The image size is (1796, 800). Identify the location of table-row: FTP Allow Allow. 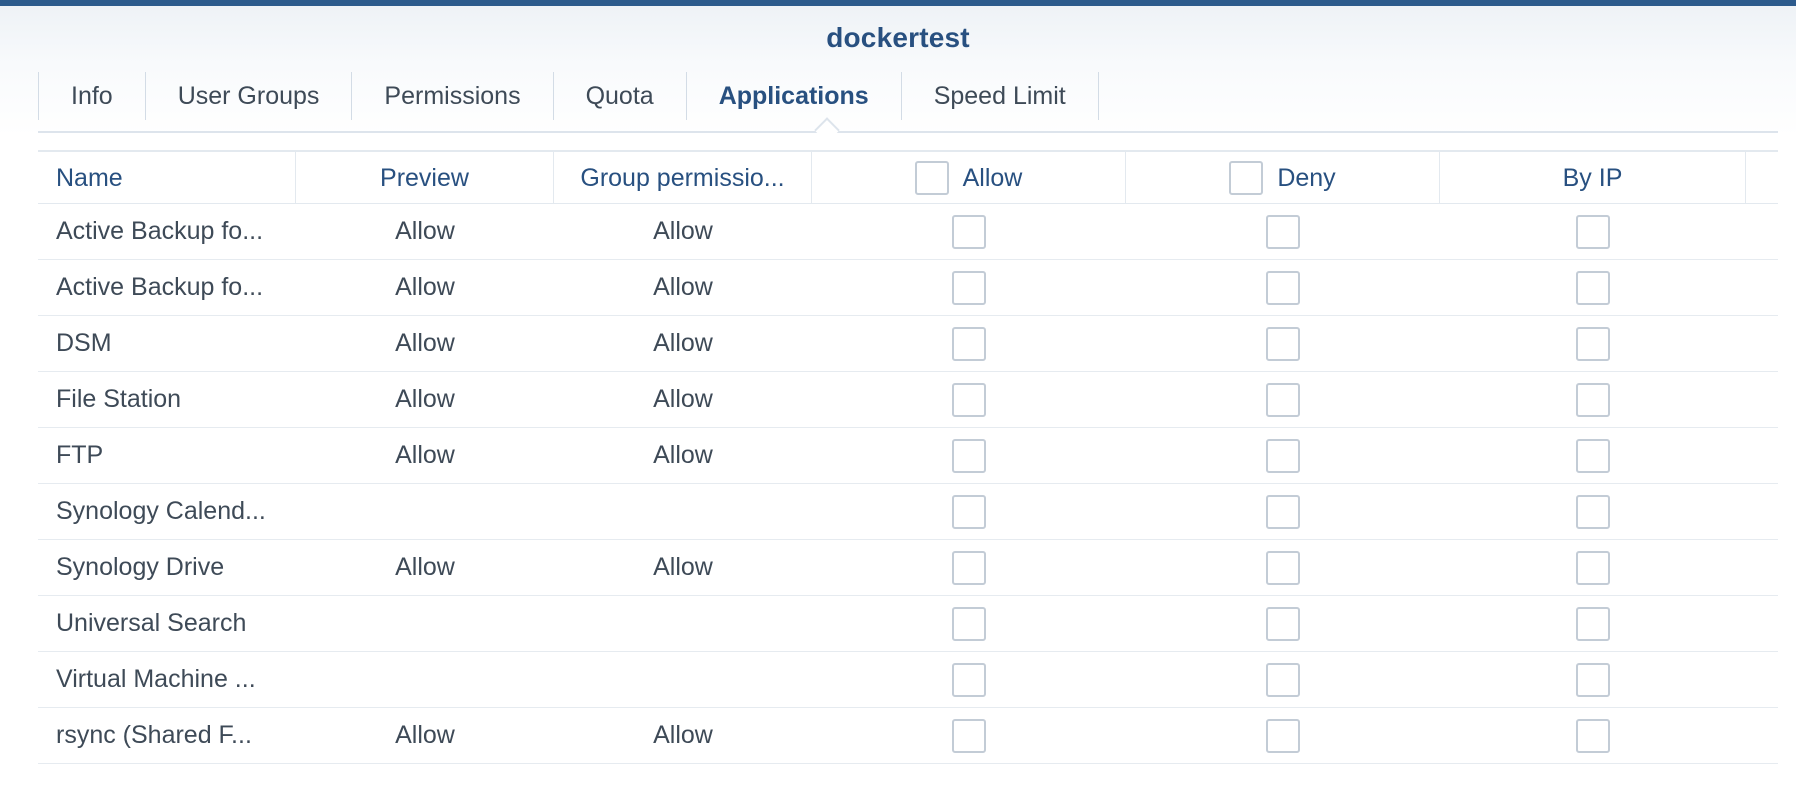
(908, 456).